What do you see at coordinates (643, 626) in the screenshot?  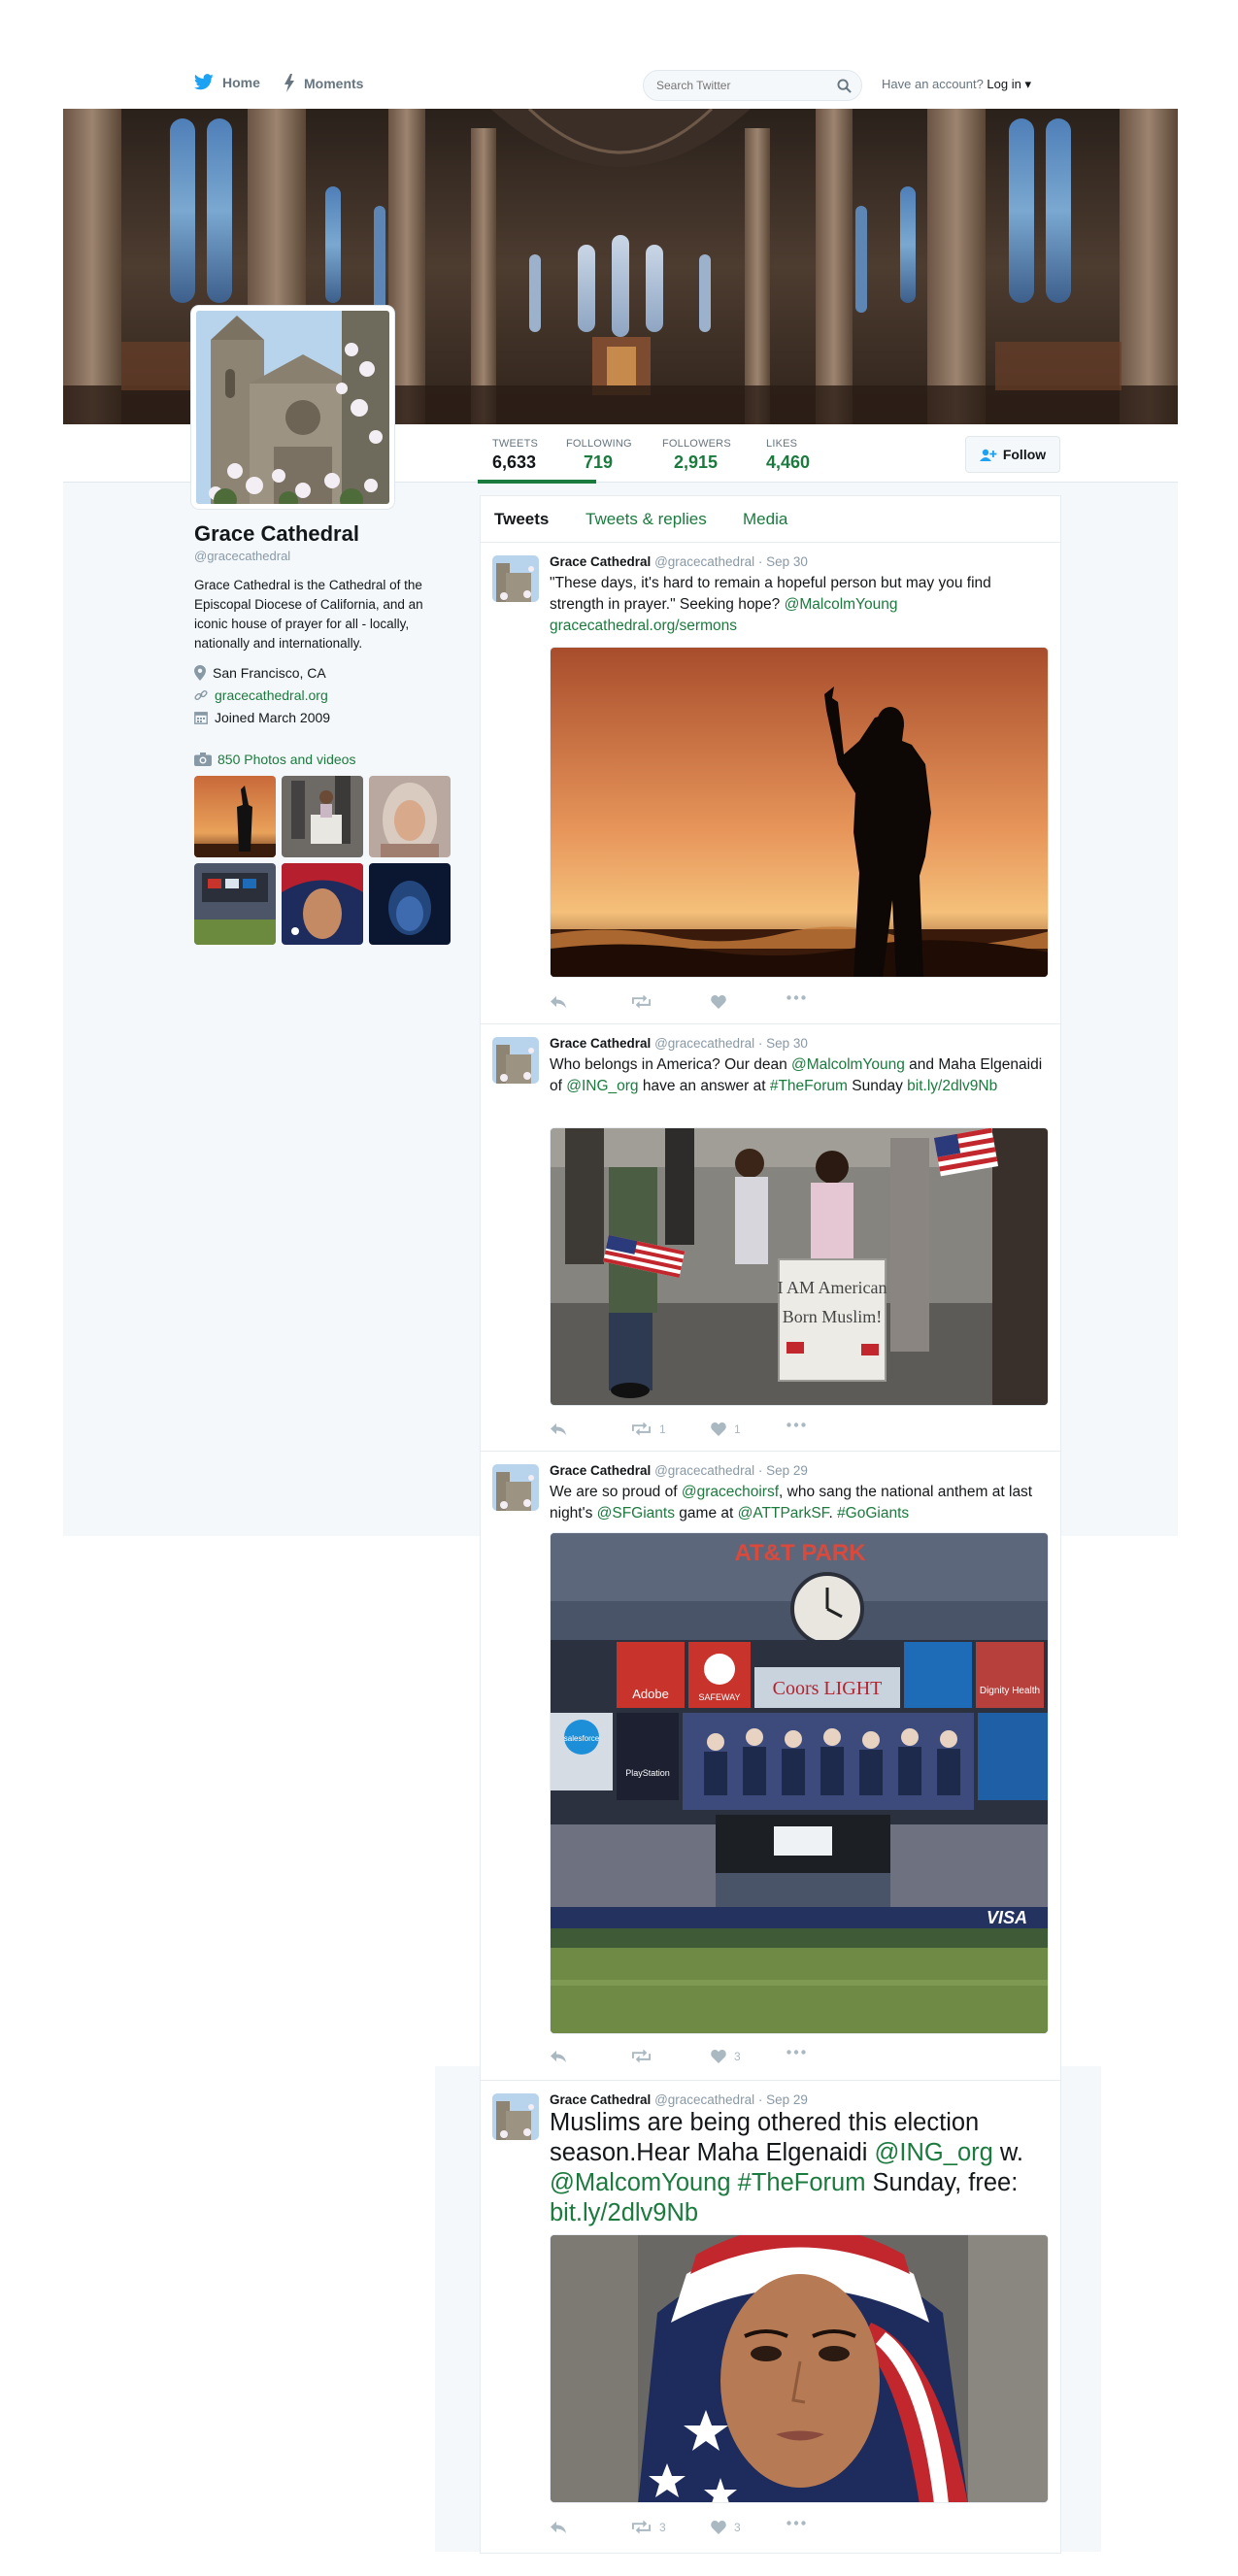 I see `tweet-link: gracecathedral.org/sermons` at bounding box center [643, 626].